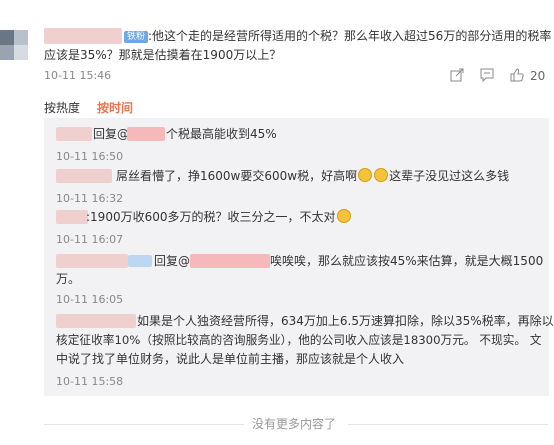 This screenshot has width=554, height=445. What do you see at coordinates (90, 299) in the screenshot?
I see `reply-time: 10-11 16:05` at bounding box center [90, 299].